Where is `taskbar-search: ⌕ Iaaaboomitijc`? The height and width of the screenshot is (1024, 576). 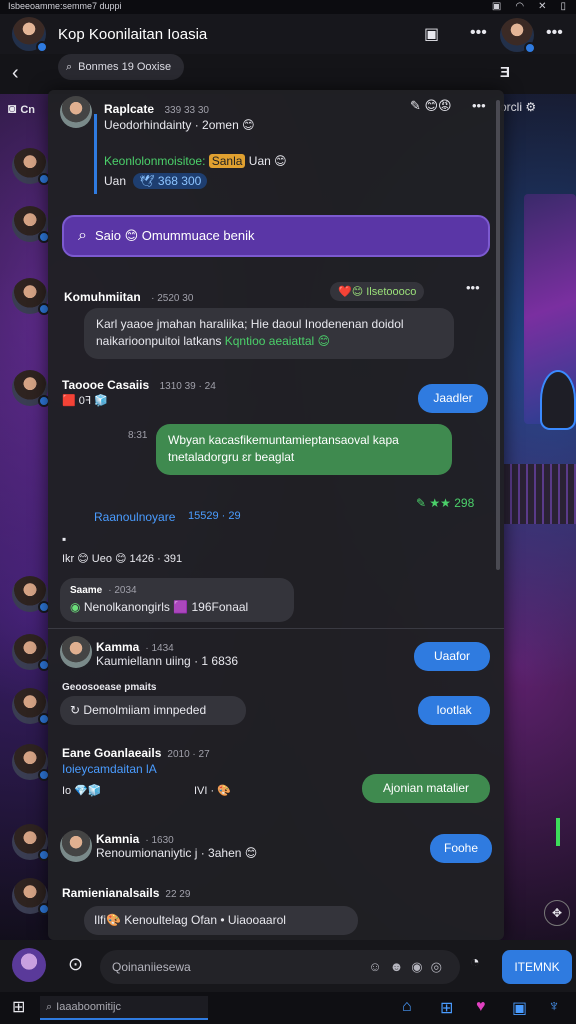 taskbar-search: ⌕ Iaaaboomitijc is located at coordinates (124, 1008).